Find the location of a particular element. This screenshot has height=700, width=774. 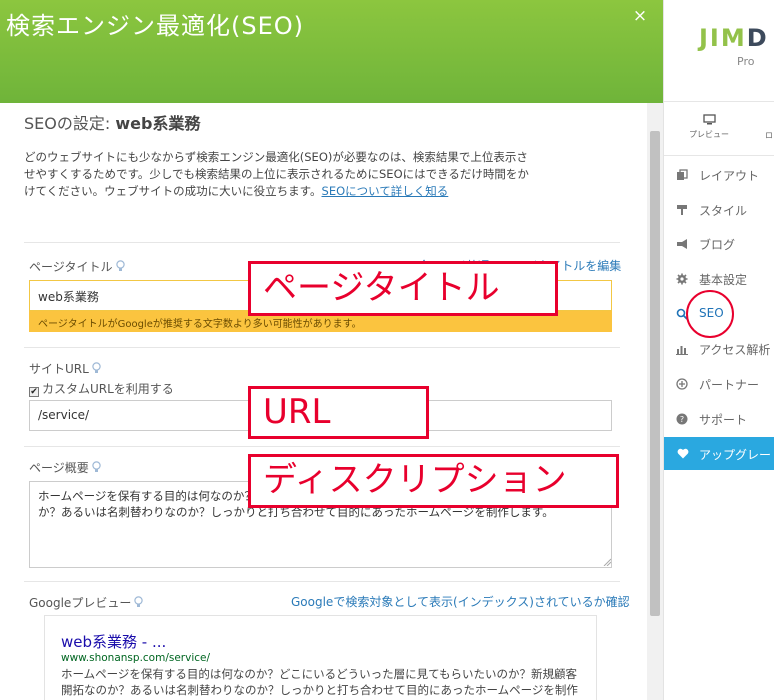

jimdo-logo: JIMD is located at coordinates (734, 38).